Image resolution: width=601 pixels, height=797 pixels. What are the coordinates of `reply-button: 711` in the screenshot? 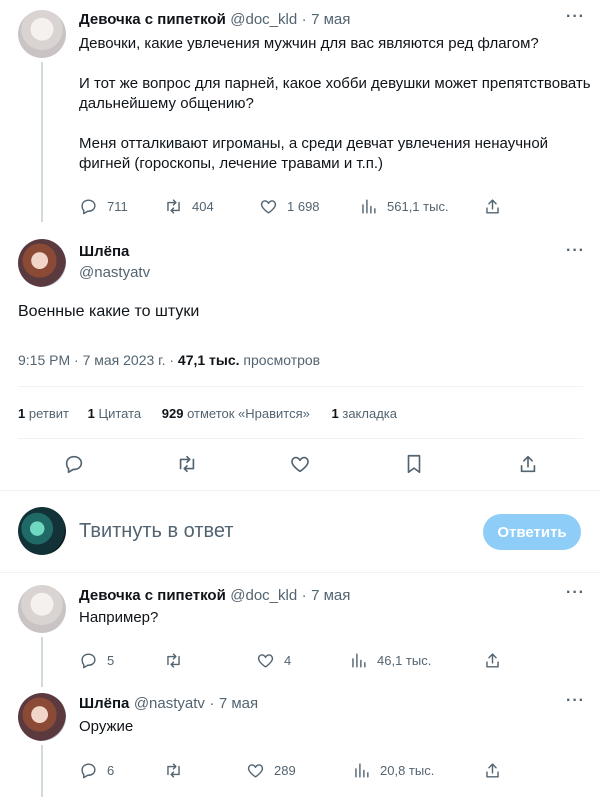 It's located at (103, 206).